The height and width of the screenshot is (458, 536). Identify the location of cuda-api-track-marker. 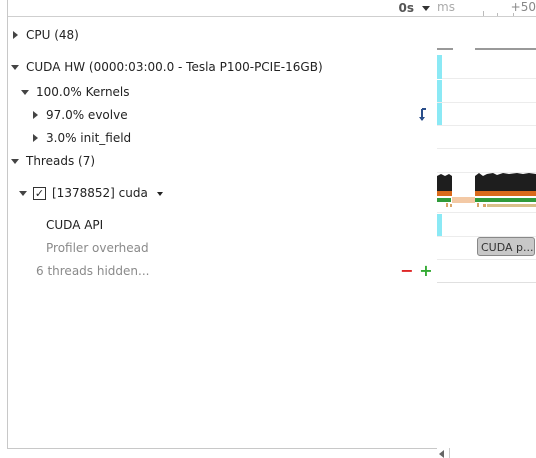
(439, 225).